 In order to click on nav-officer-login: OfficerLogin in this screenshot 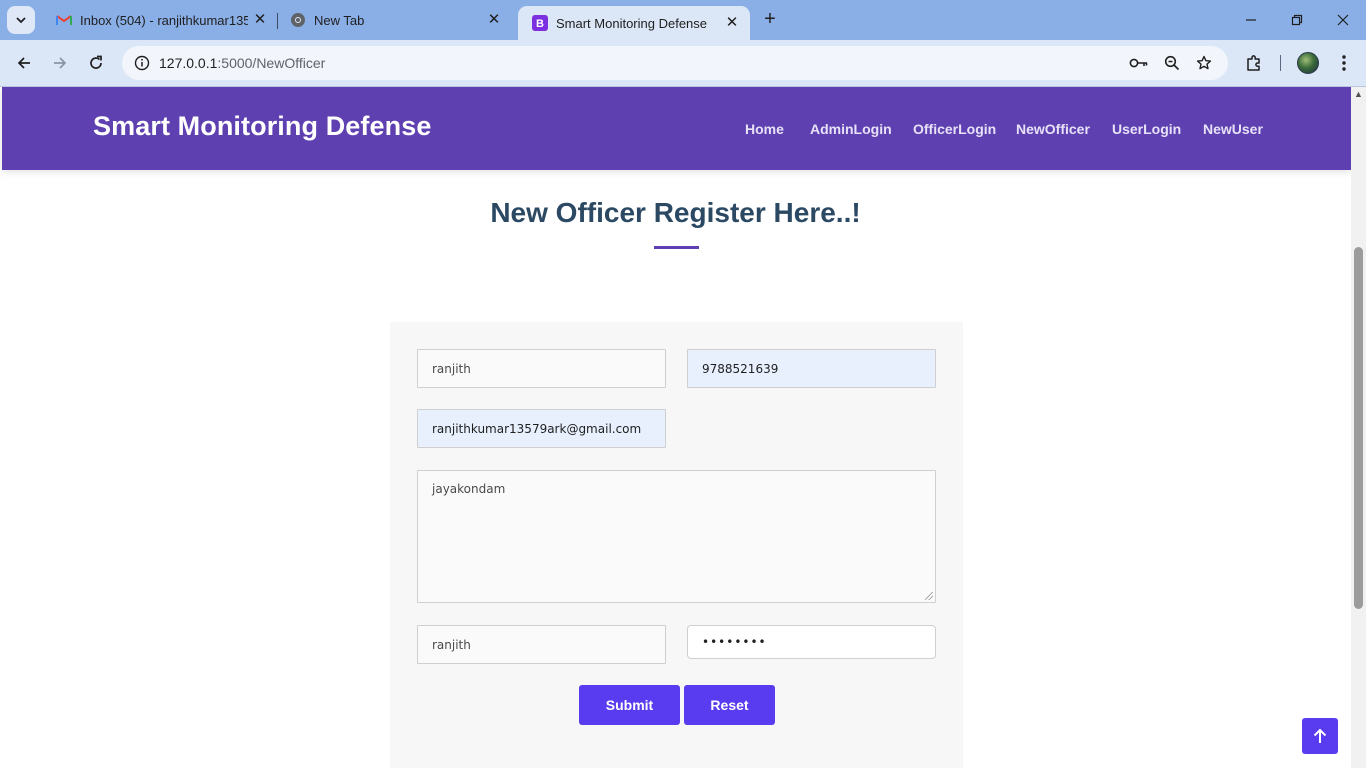, I will do `click(954, 129)`.